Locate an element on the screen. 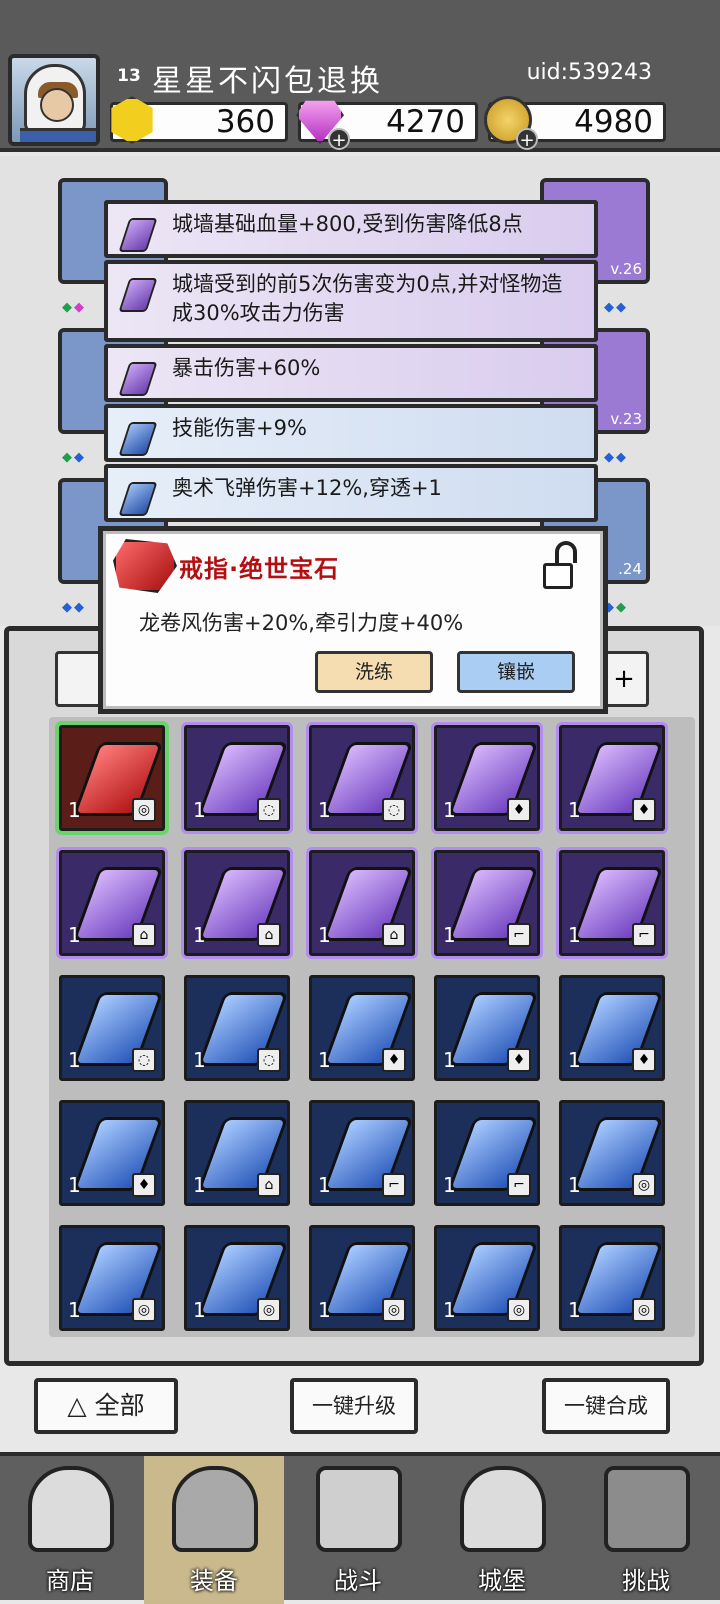 The image size is (720, 1604). ruby-gem-icon is located at coordinates (145, 566).